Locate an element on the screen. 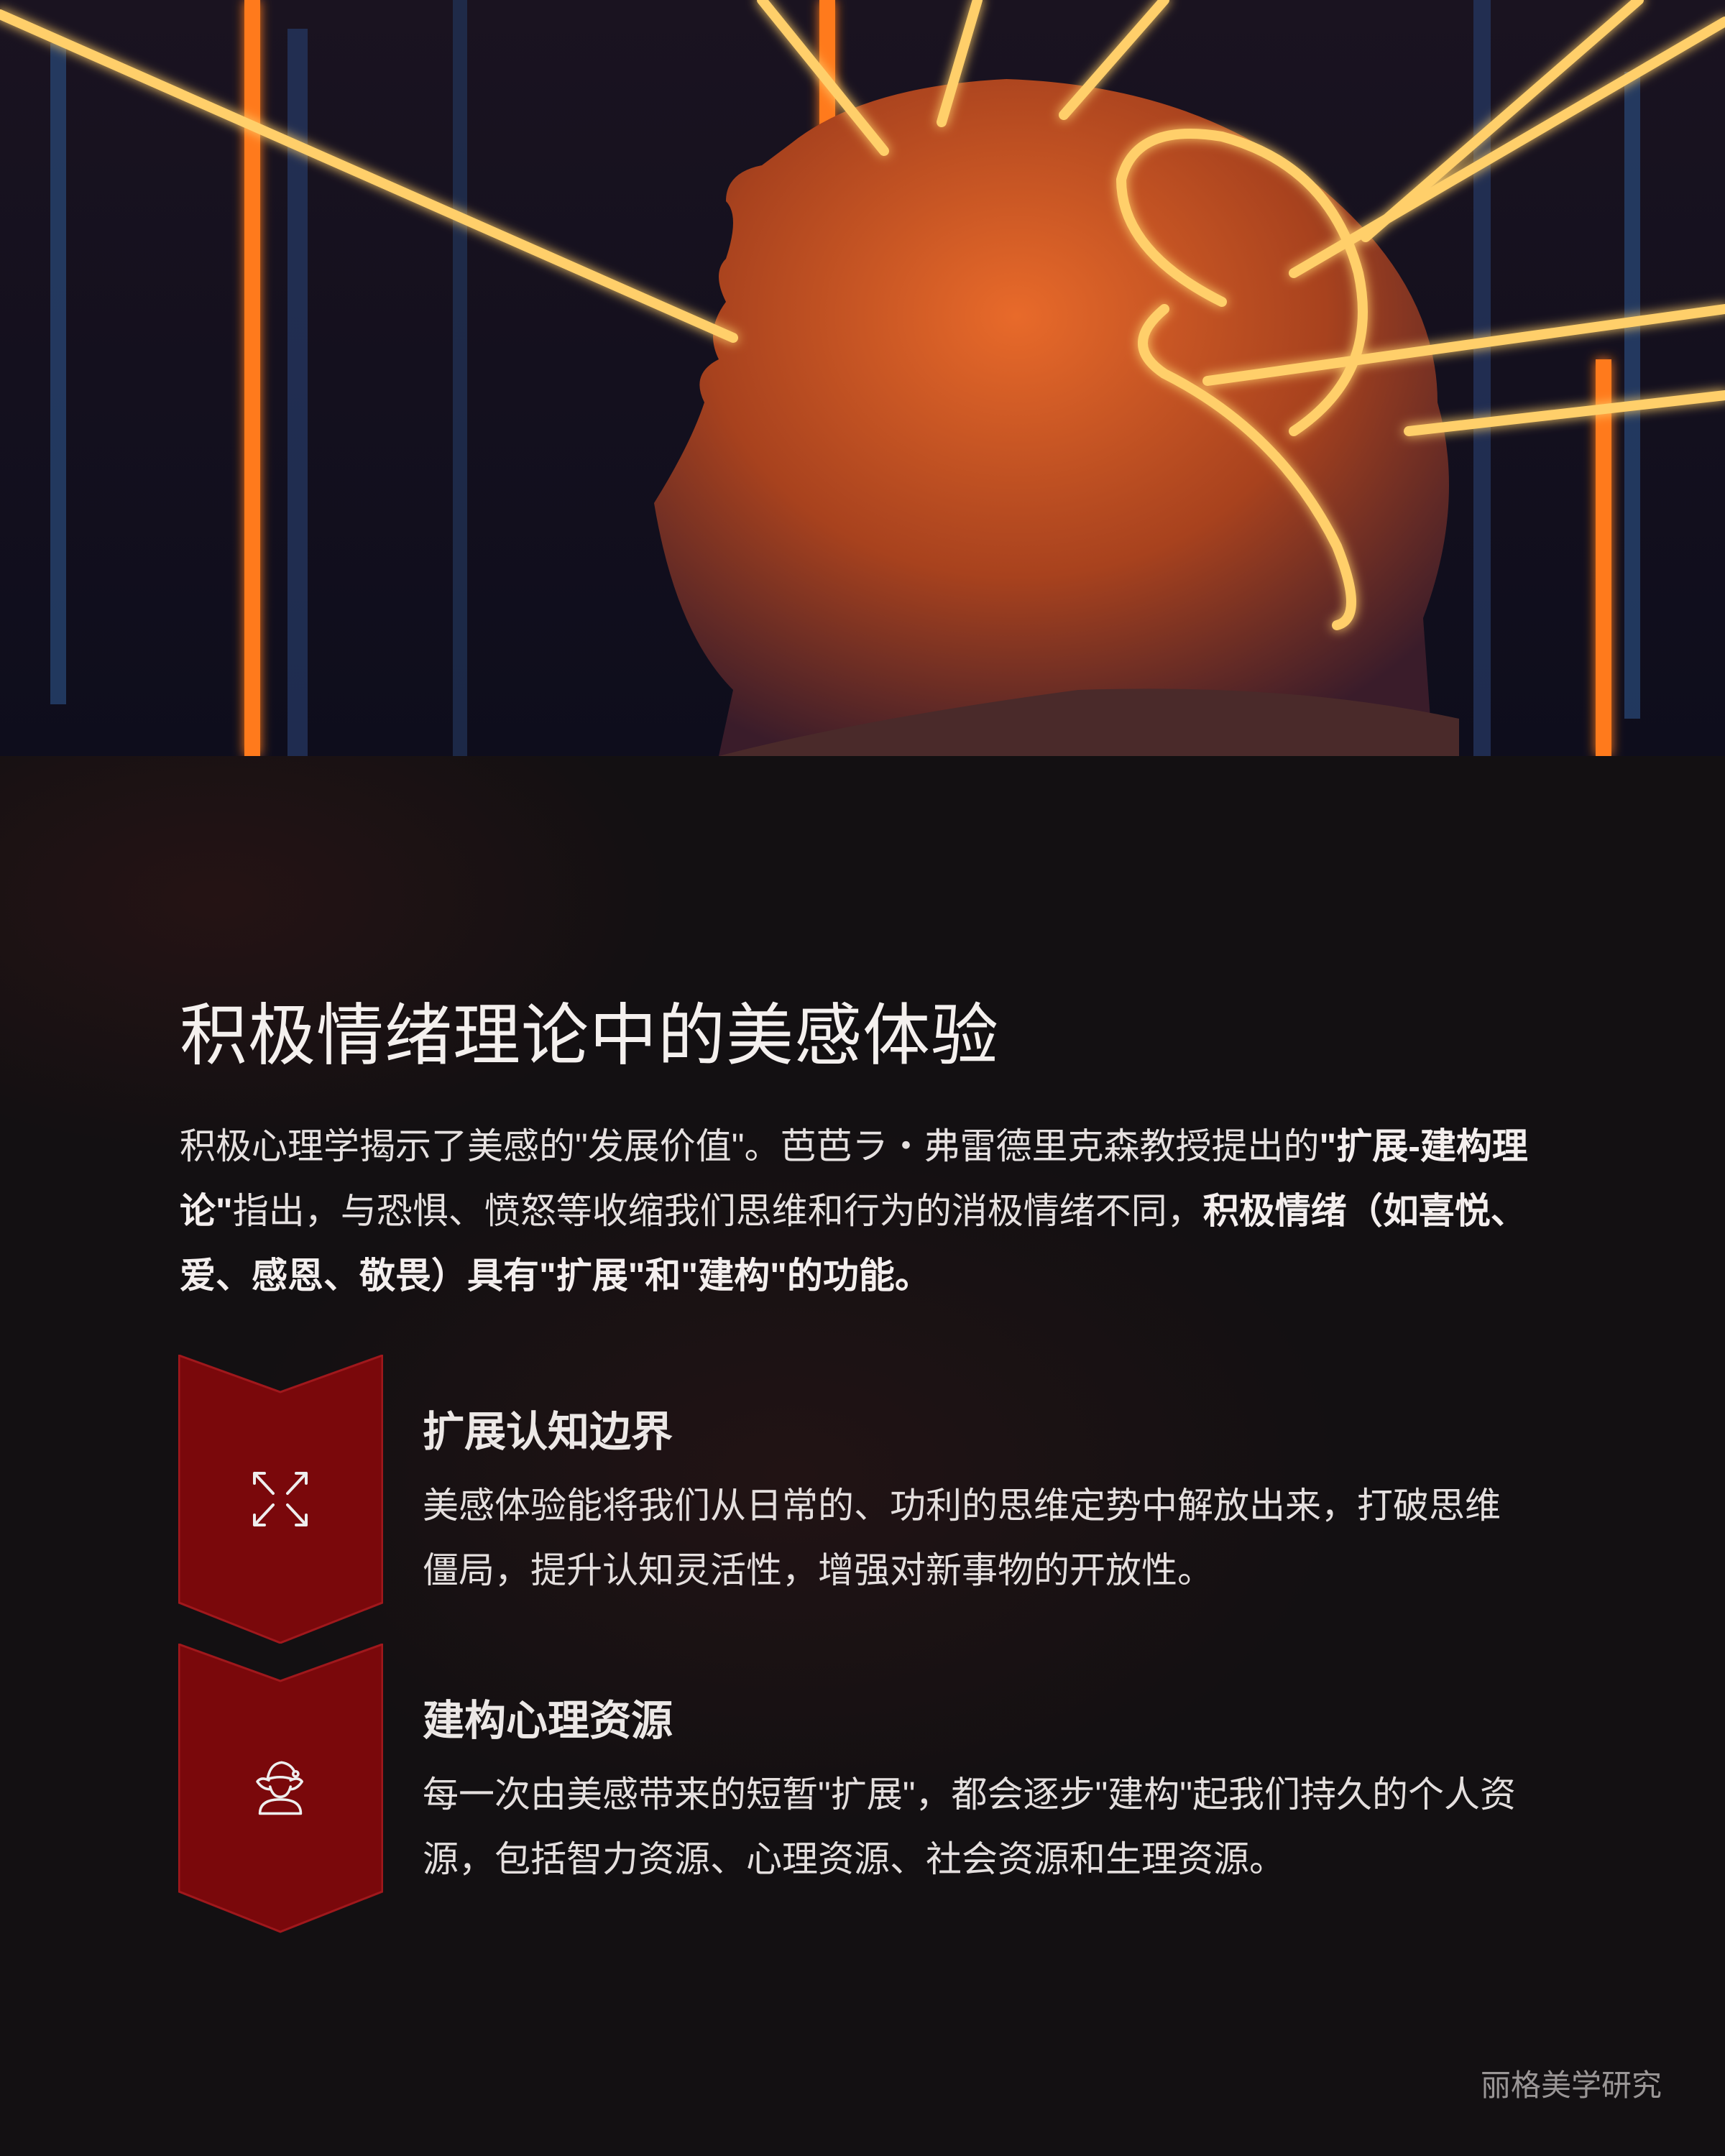 The image size is (1725, 2156). card-expand is located at coordinates (280, 1499).